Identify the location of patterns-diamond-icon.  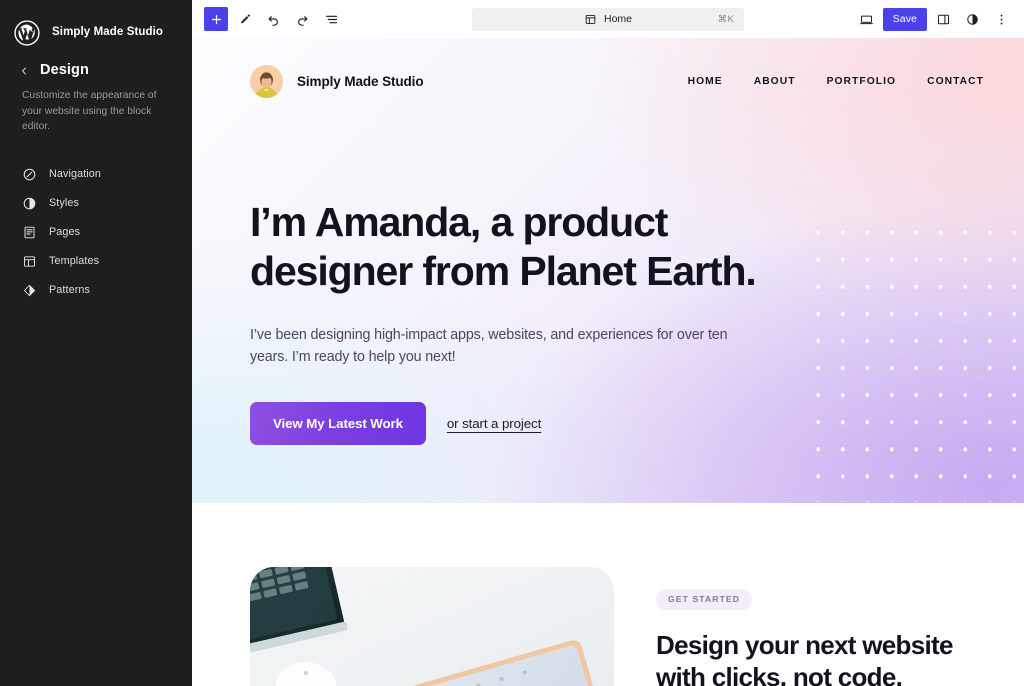
(29, 290).